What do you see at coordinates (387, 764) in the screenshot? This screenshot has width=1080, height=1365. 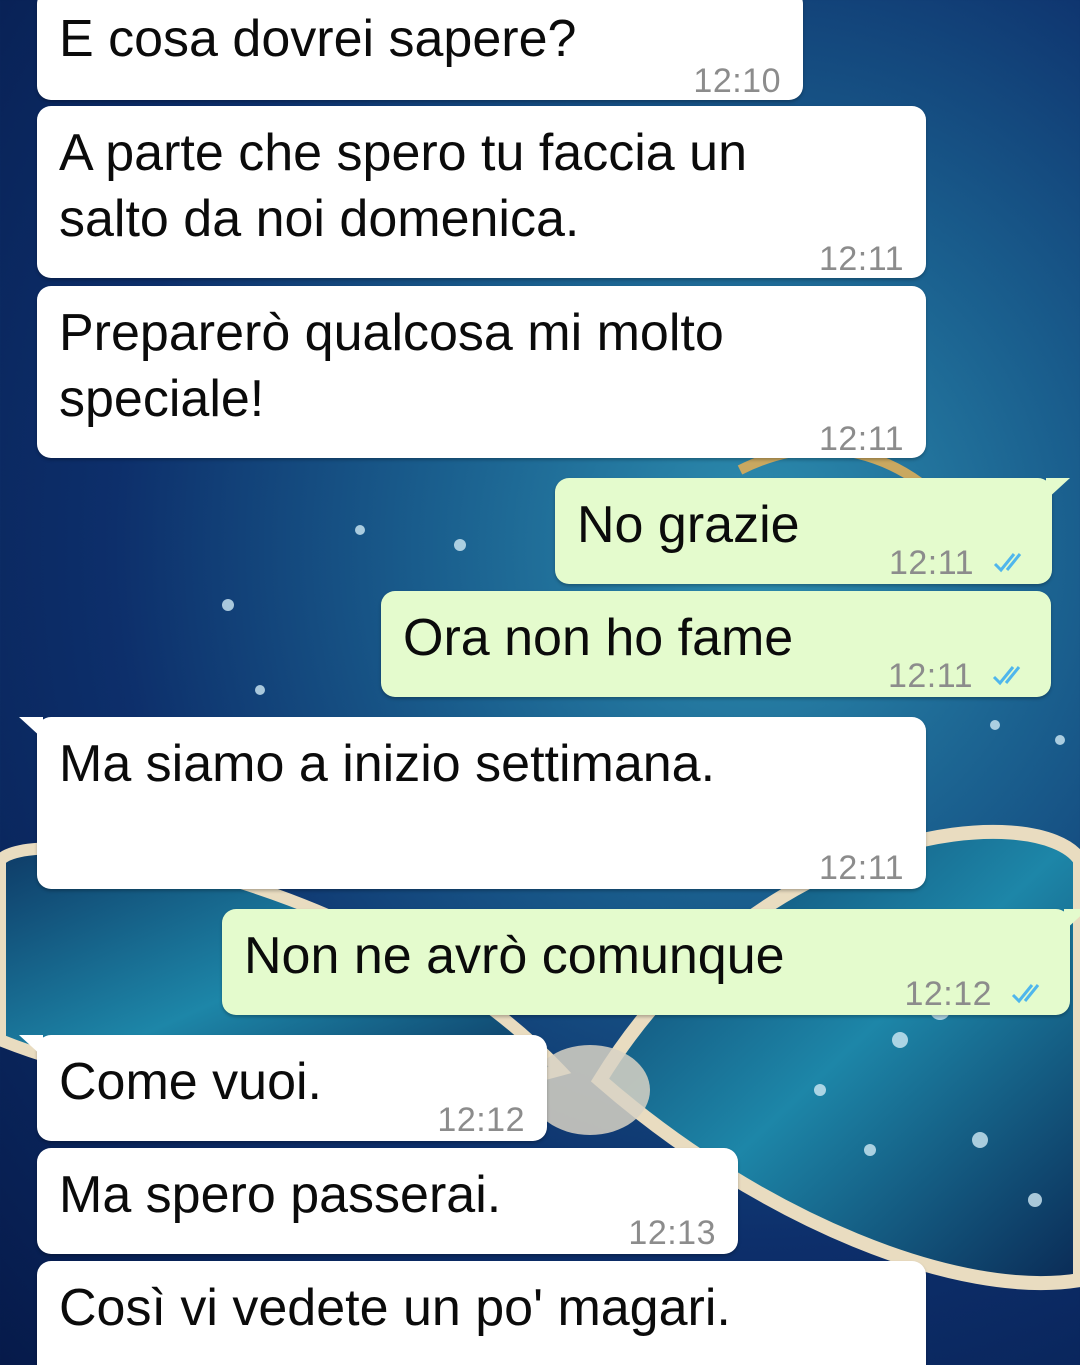 I see `message-text: Ma siamo a inizio settimana.` at bounding box center [387, 764].